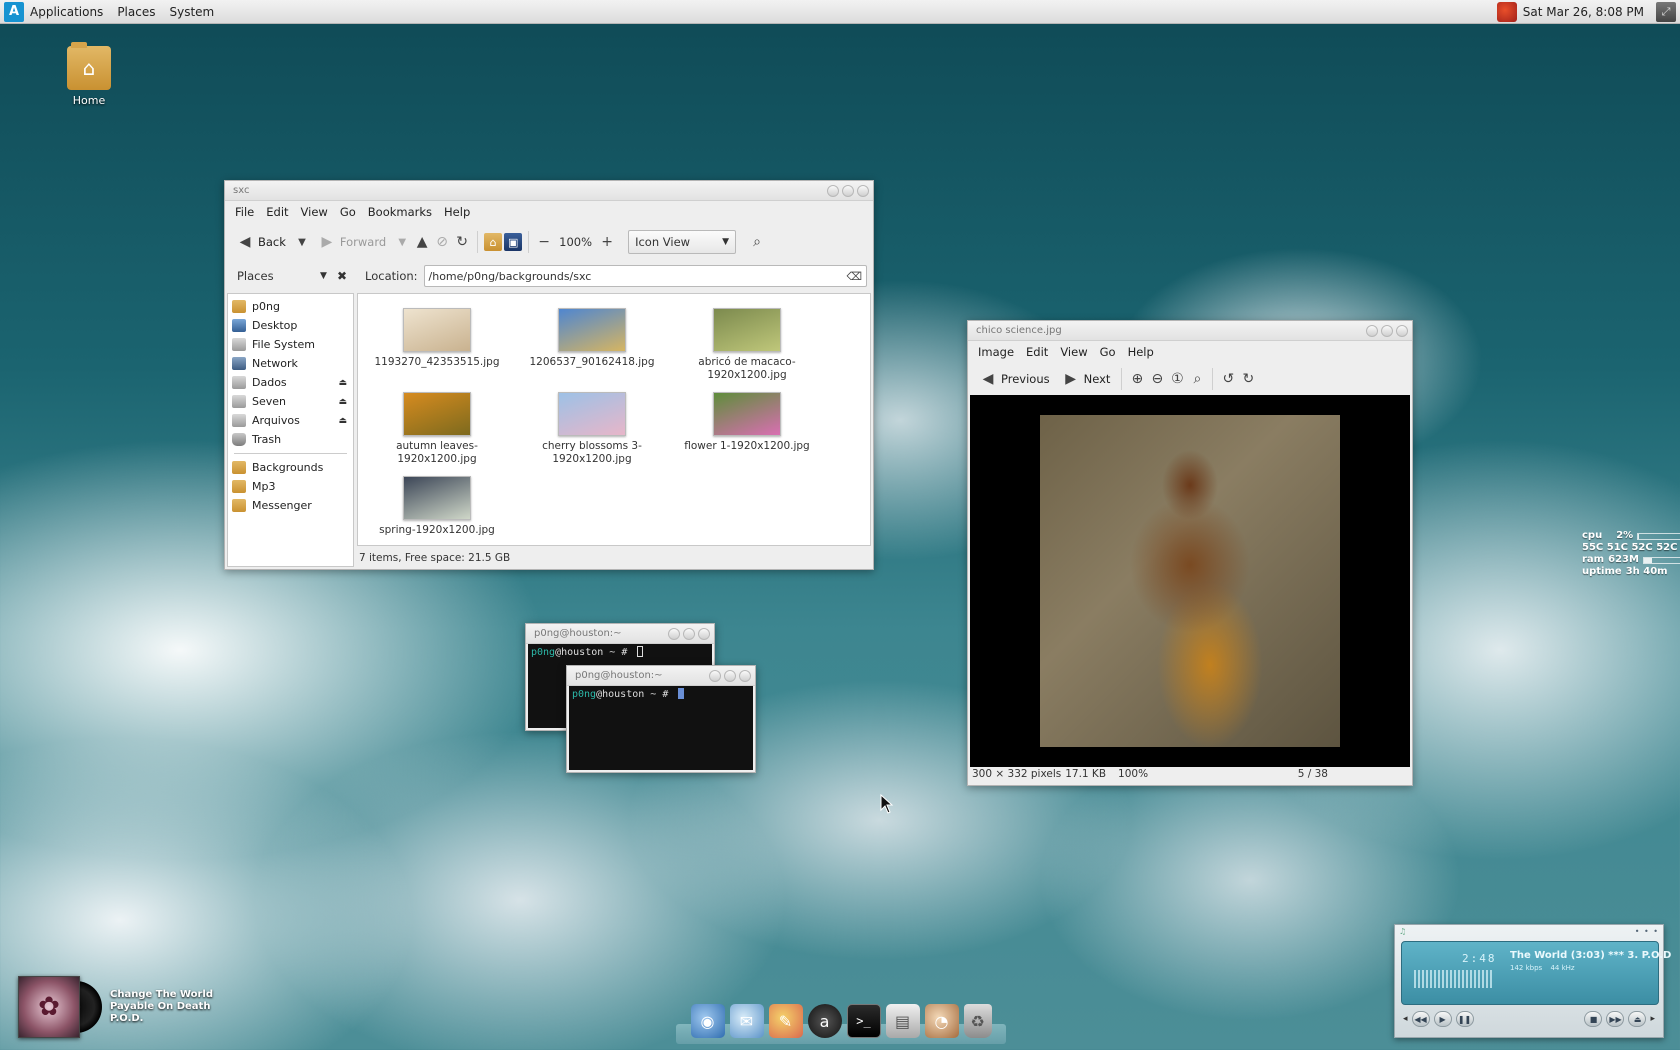 This screenshot has width=1680, height=1050. What do you see at coordinates (747, 422) in the screenshot?
I see `file-item: flower 1-1920x1200.jpg` at bounding box center [747, 422].